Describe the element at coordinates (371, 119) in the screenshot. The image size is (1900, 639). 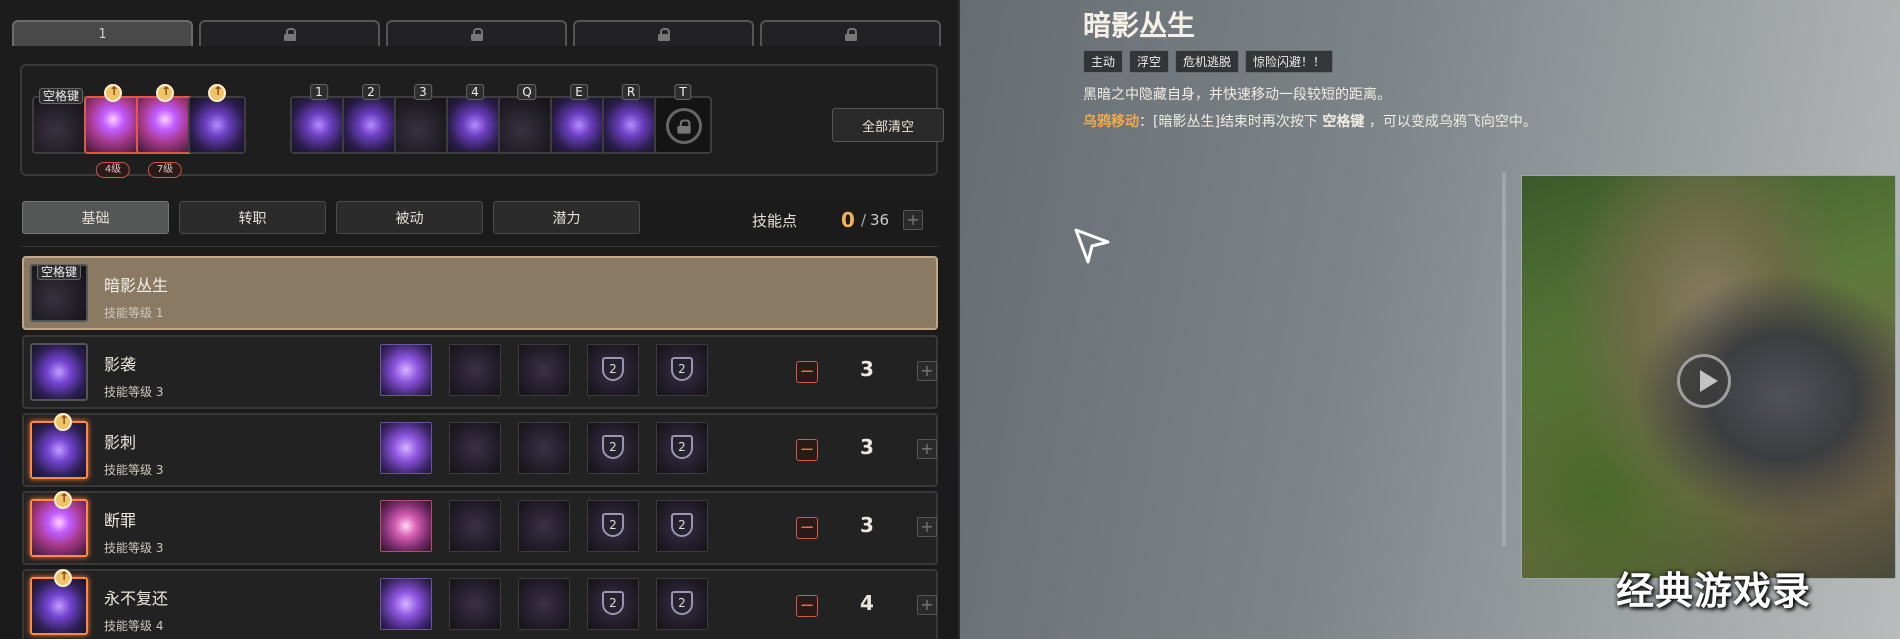
I see `hotbar-slot: 2` at that location.